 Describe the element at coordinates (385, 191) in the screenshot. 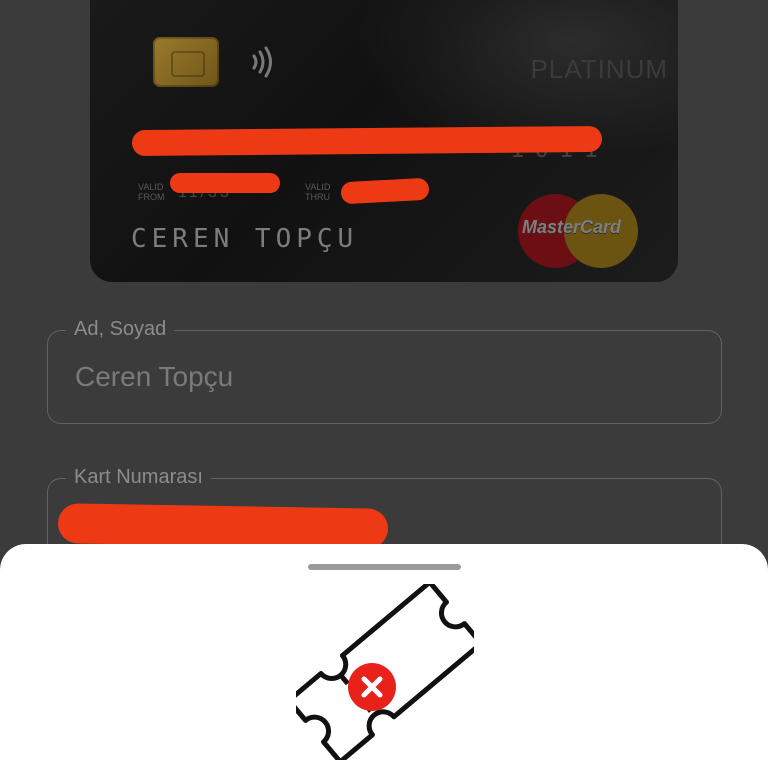

I see `redaction-valid-thru` at that location.